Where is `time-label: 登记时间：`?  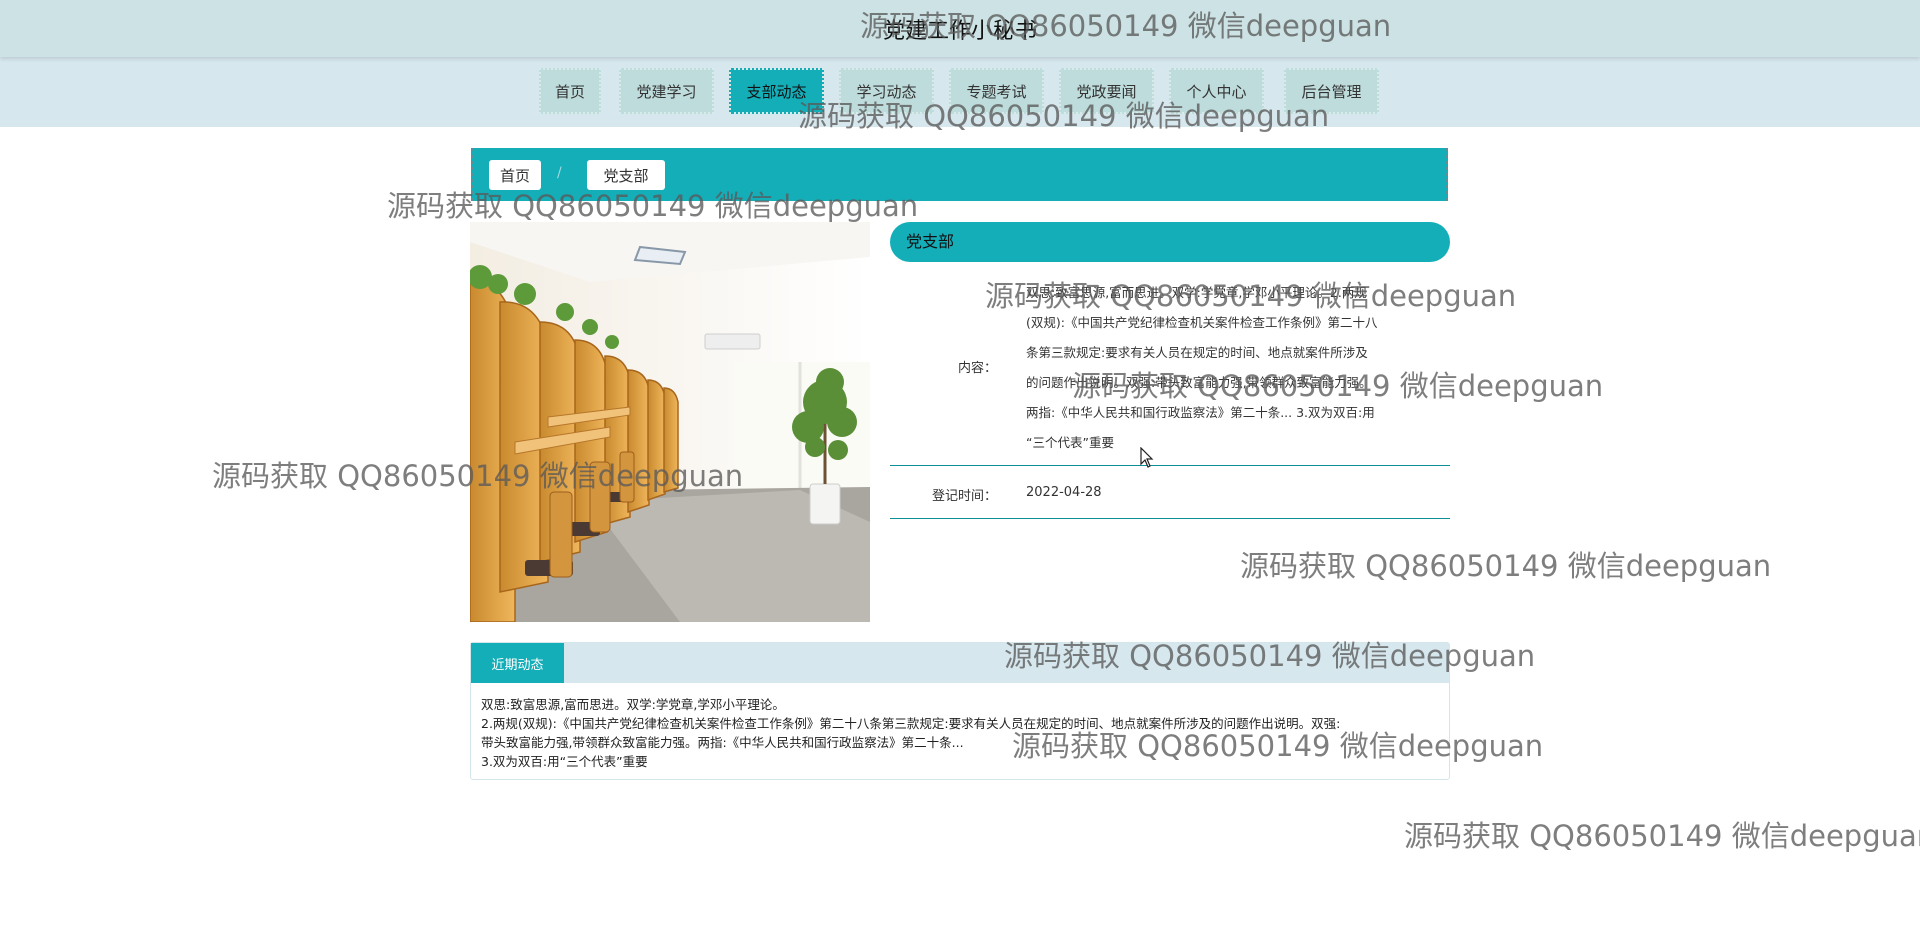
time-label: 登记时间： is located at coordinates (964, 496).